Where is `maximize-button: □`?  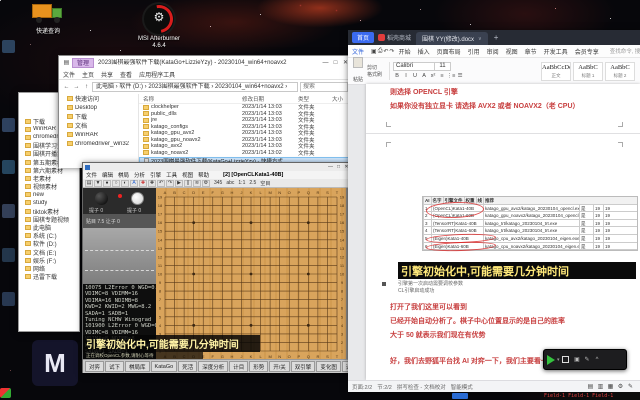 maximize-button: □ is located at coordinates (338, 167).